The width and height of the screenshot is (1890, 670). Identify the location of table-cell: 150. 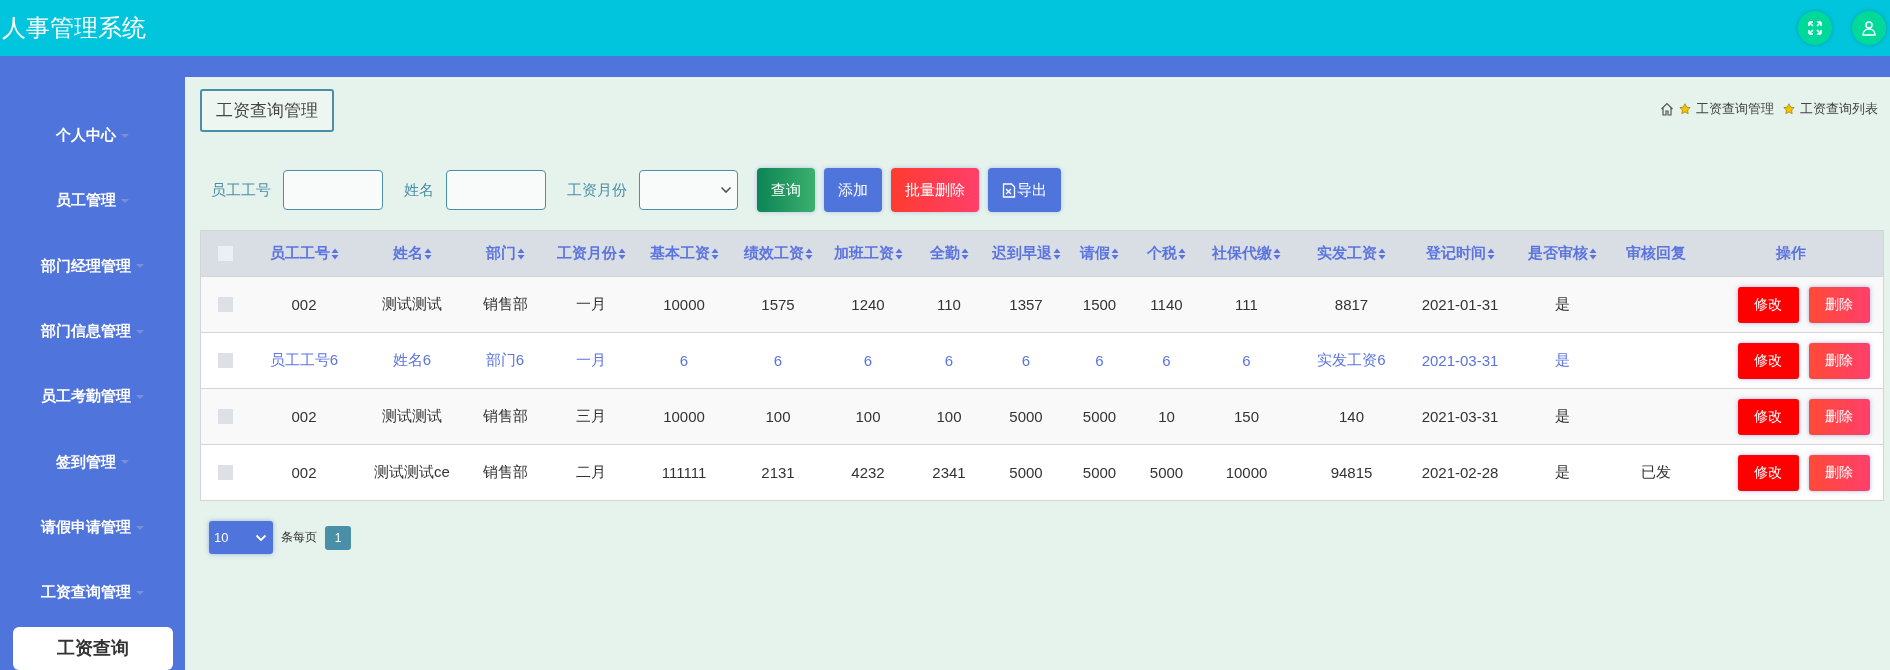
(1246, 416).